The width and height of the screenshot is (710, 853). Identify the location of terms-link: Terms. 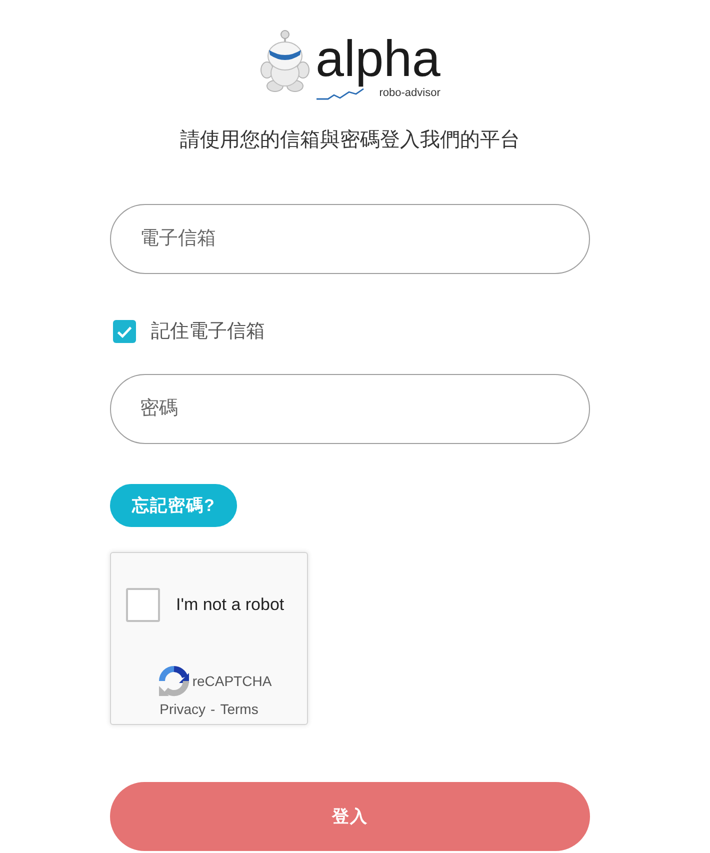
(239, 709).